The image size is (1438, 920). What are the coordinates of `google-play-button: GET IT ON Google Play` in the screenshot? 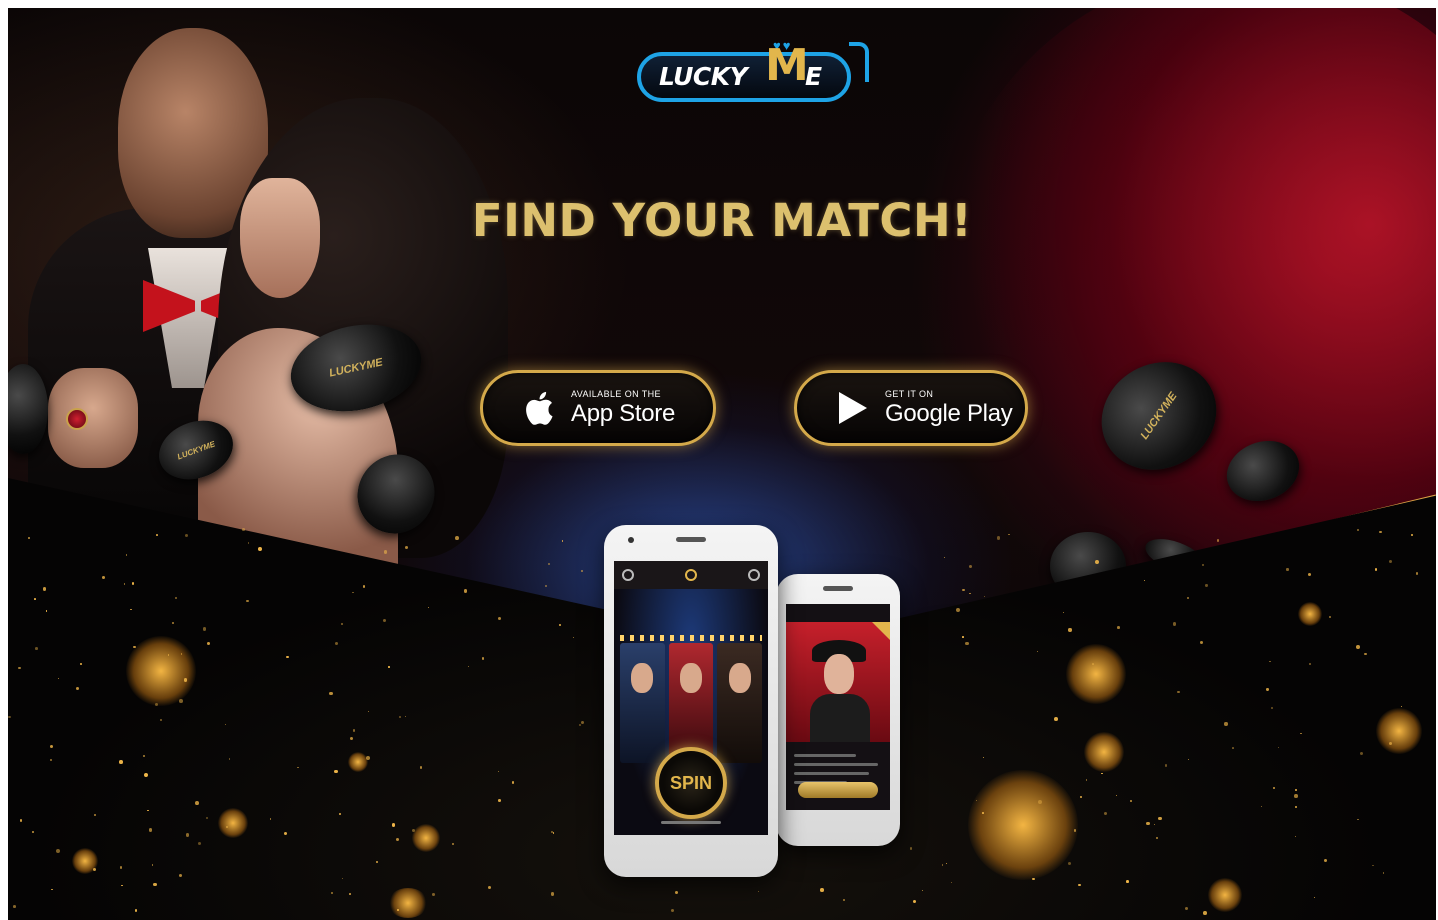 It's located at (911, 408).